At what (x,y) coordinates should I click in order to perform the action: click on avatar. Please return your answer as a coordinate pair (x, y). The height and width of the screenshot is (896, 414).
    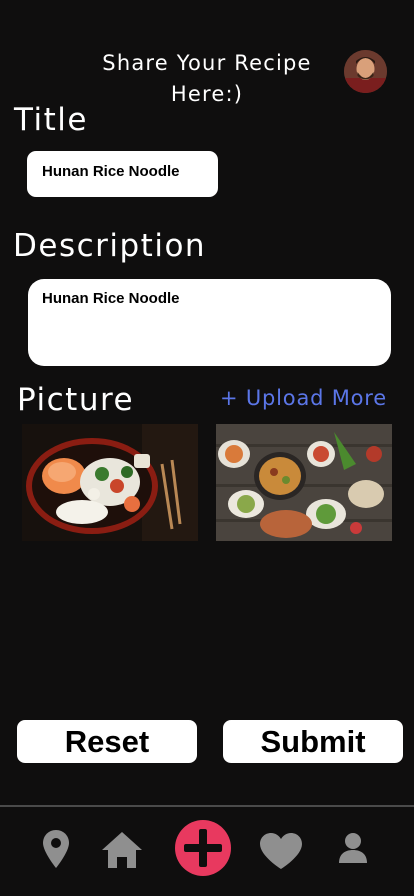
    Looking at the image, I should click on (365, 71).